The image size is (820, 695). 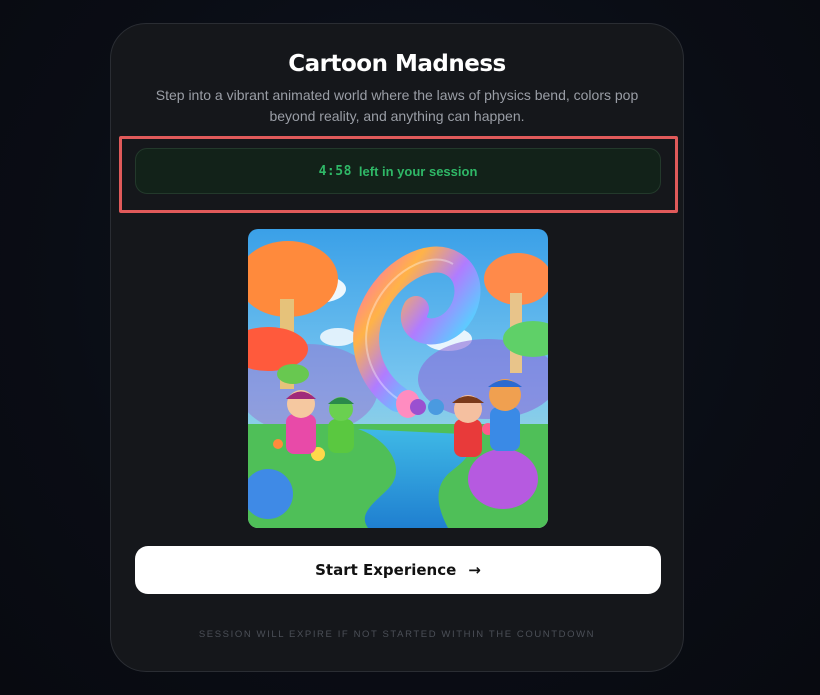 I want to click on start-experience-button: Start Experience →, so click(x=398, y=570).